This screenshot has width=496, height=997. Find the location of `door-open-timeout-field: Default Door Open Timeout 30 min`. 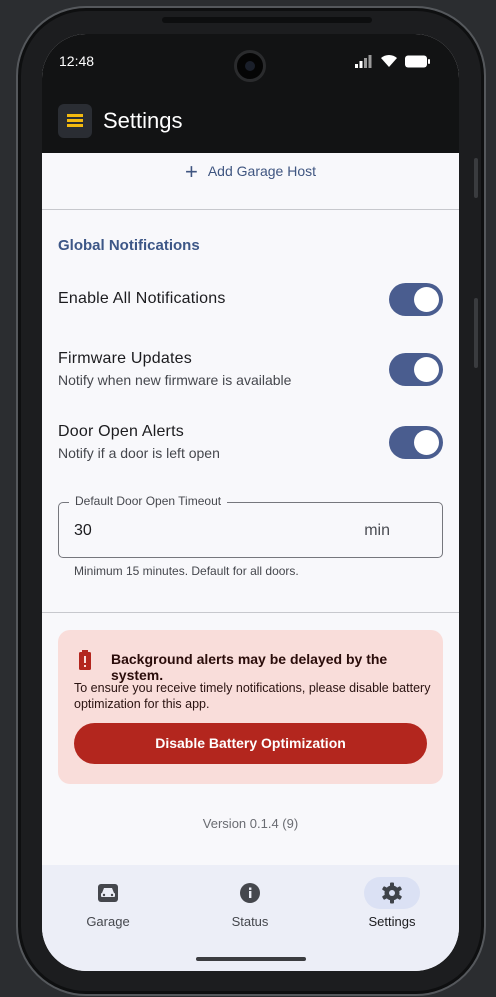

door-open-timeout-field: Default Door Open Timeout 30 min is located at coordinates (250, 526).